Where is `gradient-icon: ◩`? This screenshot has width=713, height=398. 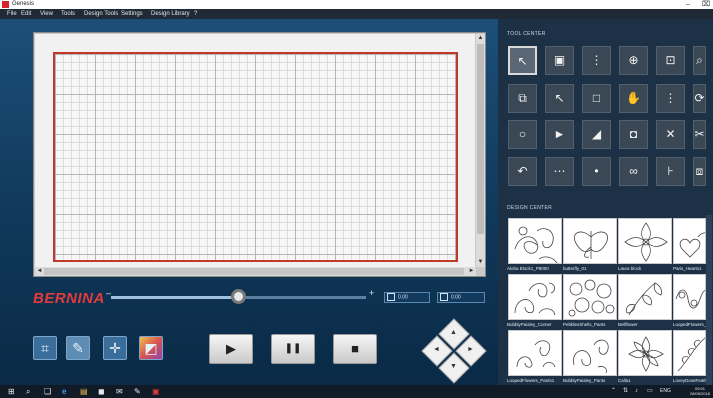 gradient-icon: ◩ is located at coordinates (151, 348).